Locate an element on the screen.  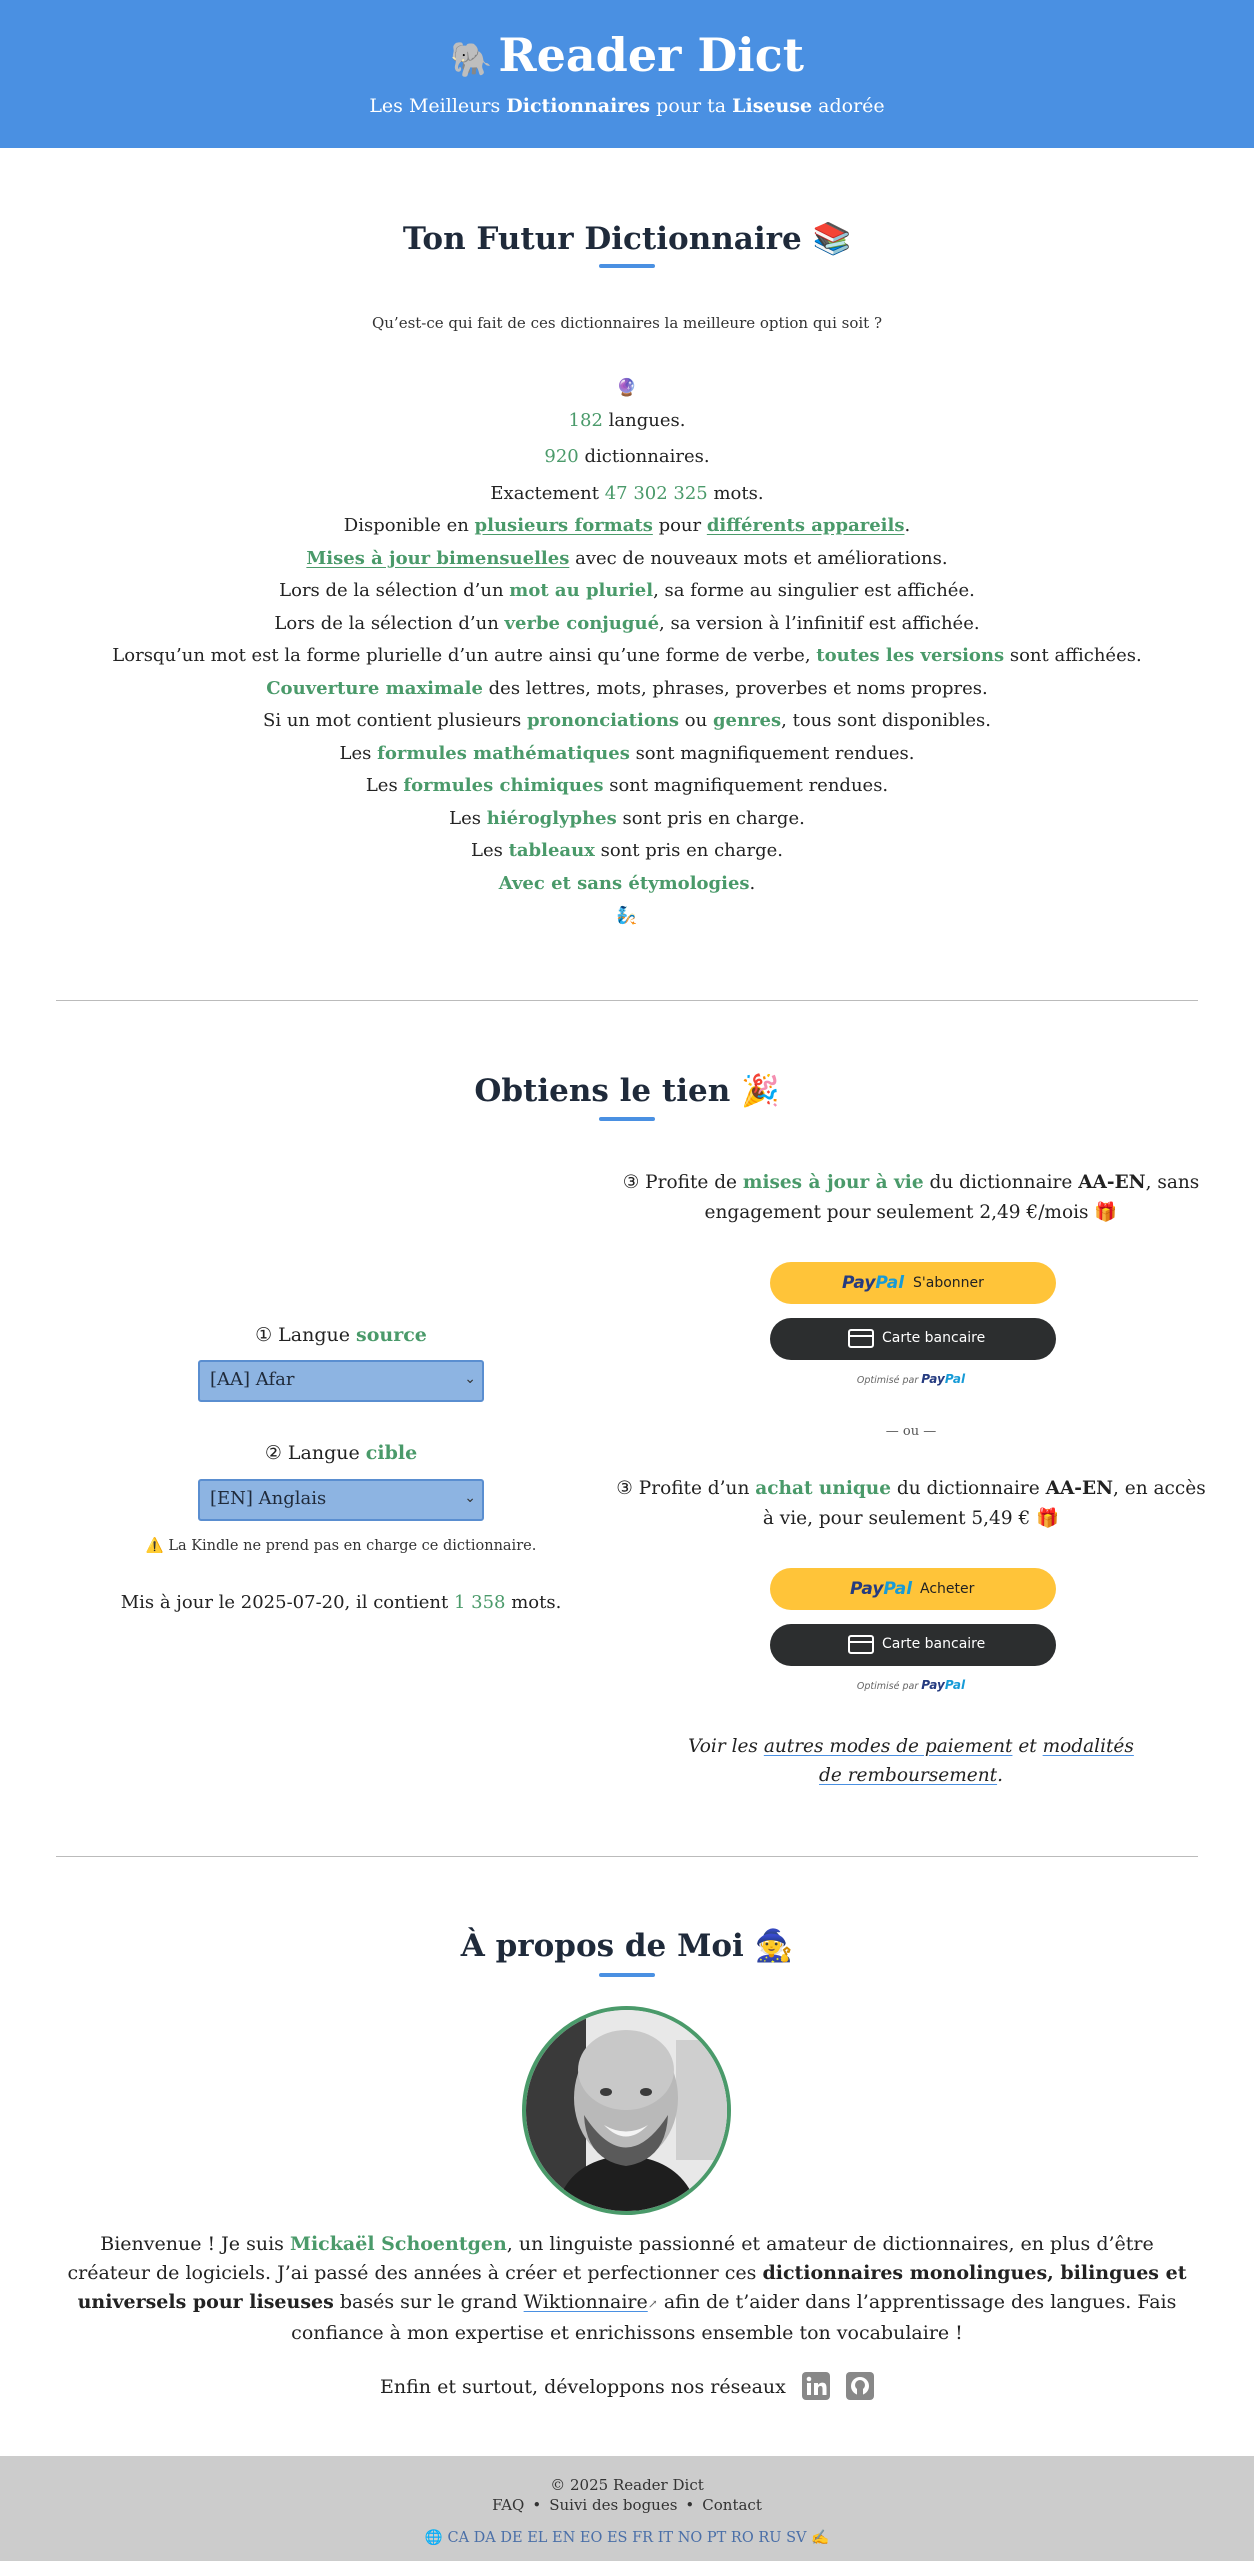
wiktionary-link: Wiktionnaire is located at coordinates (586, 2302).